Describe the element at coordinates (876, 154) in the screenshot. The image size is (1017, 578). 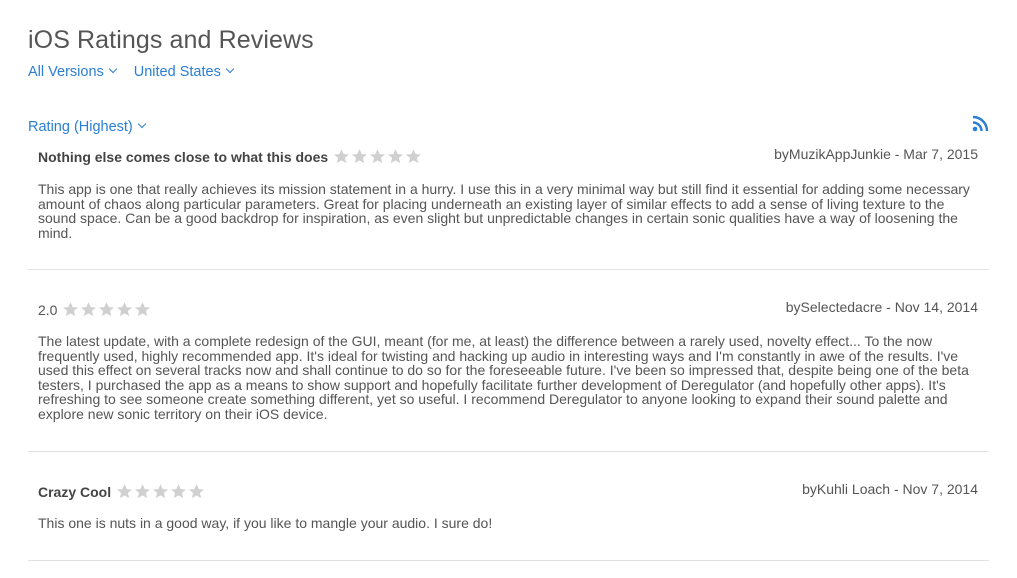
I see `review-byline: byMuzikAppJunkie - Mar 7, 2015` at that location.